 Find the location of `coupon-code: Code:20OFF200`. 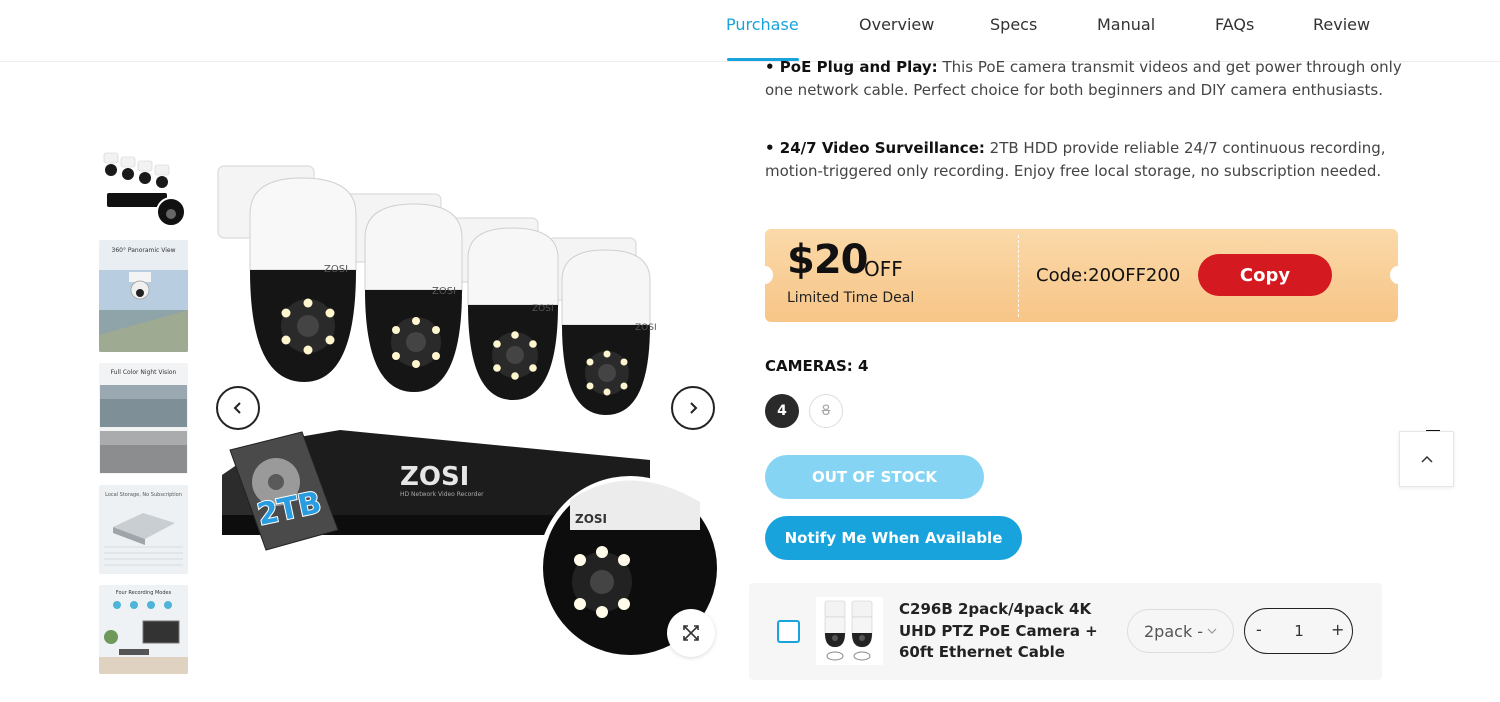

coupon-code: Code:20OFF200 is located at coordinates (1108, 275).